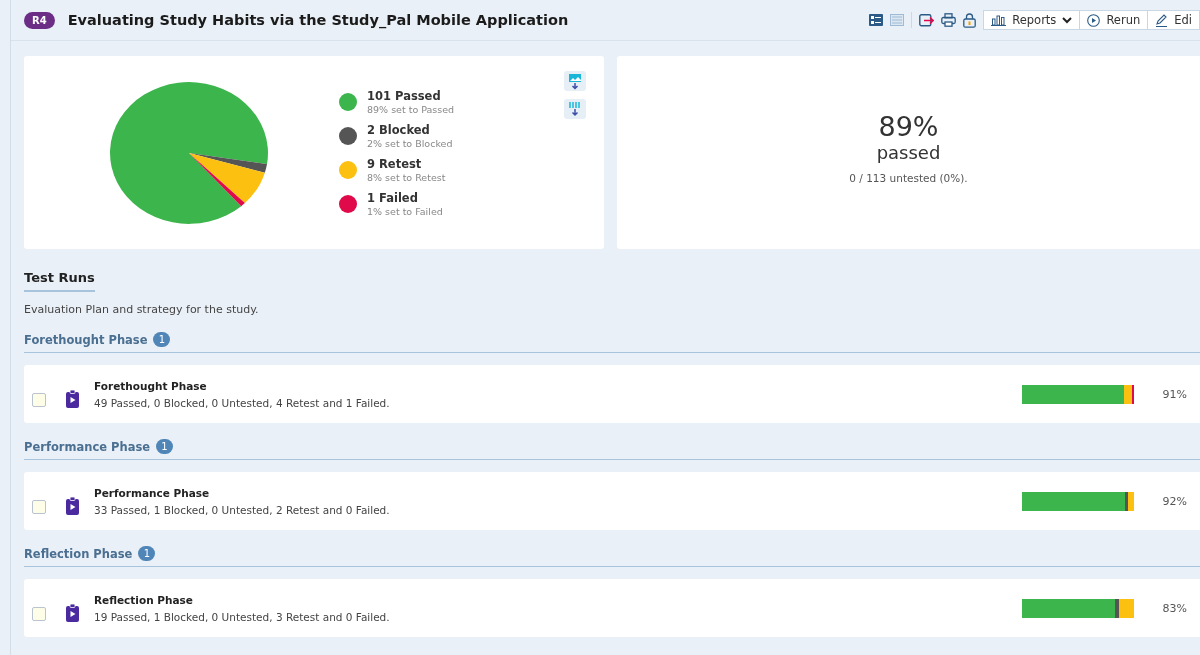 The image size is (1200, 655). What do you see at coordinates (405, 211) in the screenshot?
I see `legend-caption: 1% set to Failed` at bounding box center [405, 211].